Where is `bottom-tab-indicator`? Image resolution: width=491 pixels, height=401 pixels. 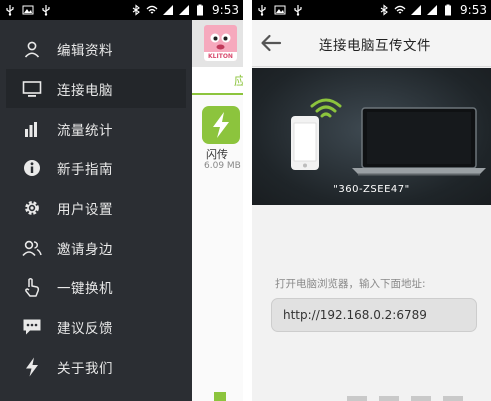 bottom-tab-indicator is located at coordinates (220, 396).